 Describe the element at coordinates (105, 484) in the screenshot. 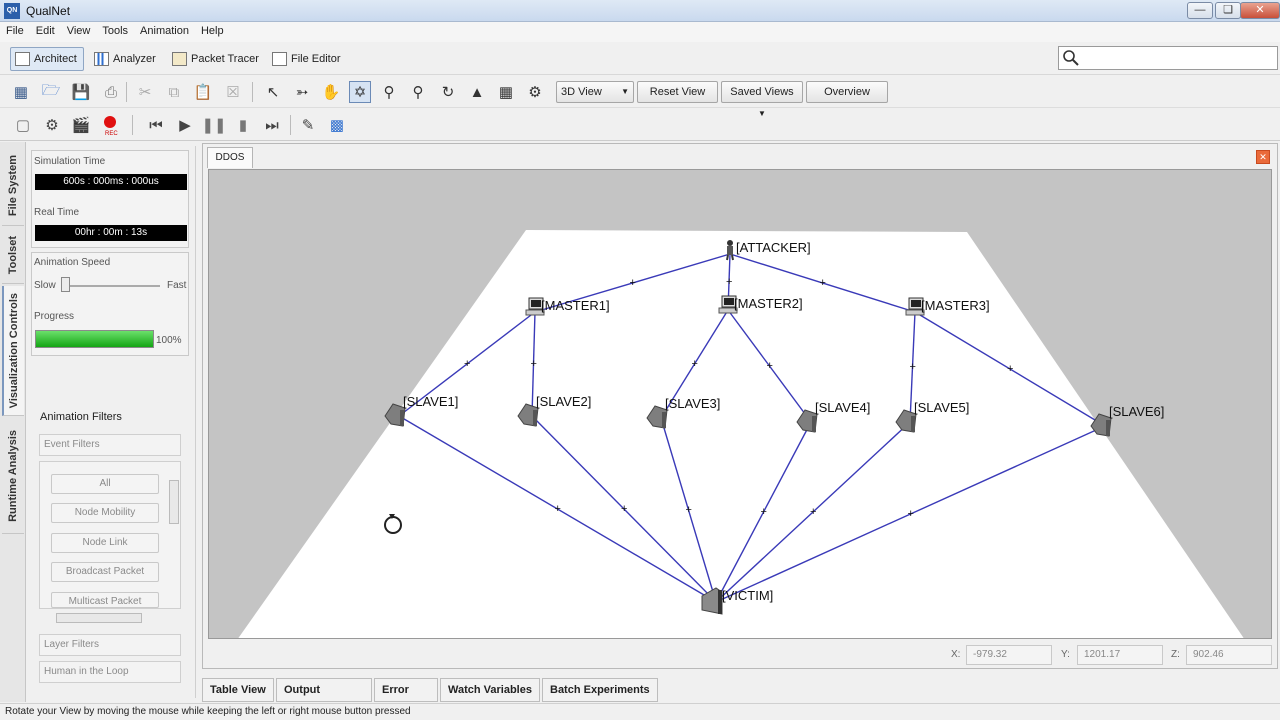

I see `filter-all-button: All` at that location.